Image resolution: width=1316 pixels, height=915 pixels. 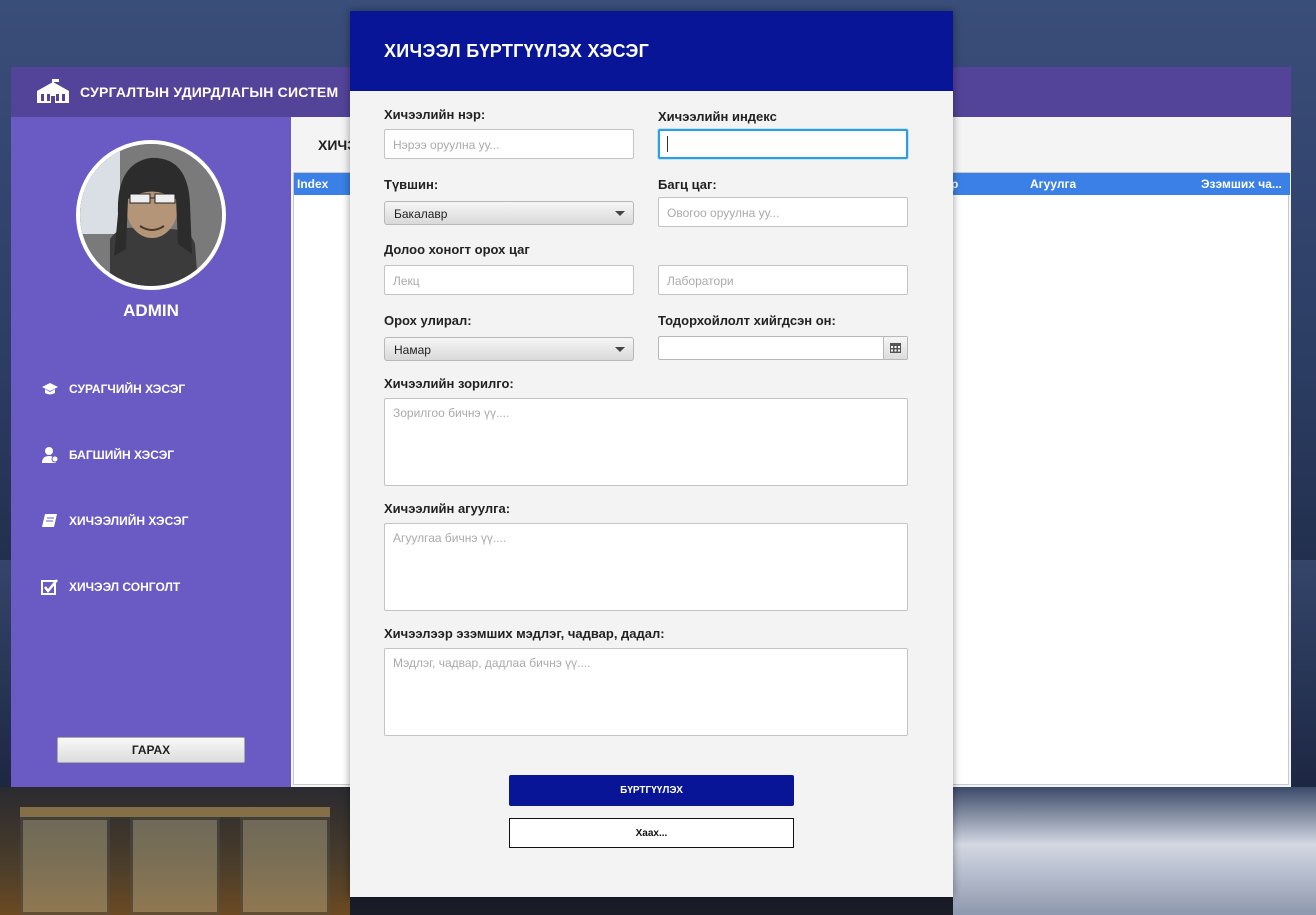 I want to click on sidebar-item-label: СУРАГЧИЙН ХЭСЭГ, so click(x=127, y=389).